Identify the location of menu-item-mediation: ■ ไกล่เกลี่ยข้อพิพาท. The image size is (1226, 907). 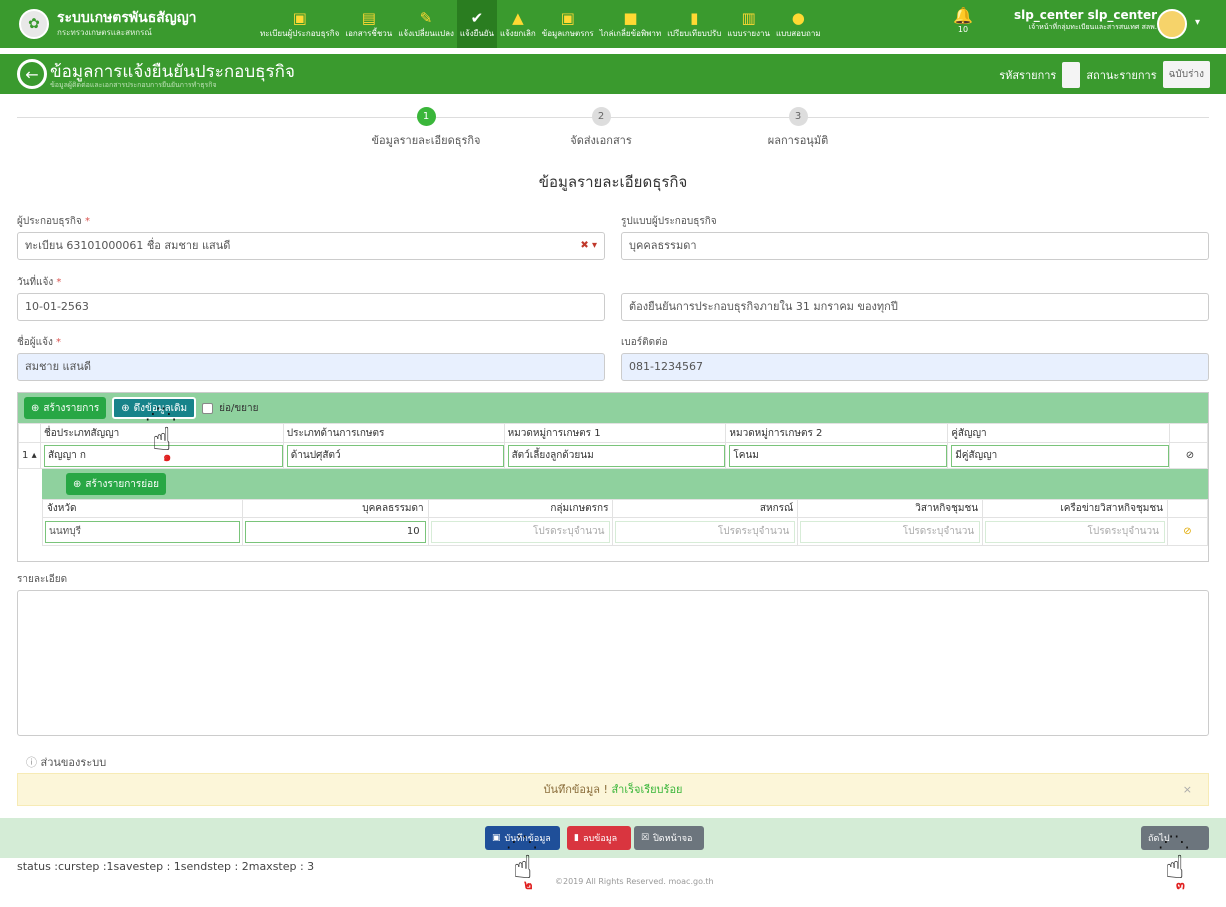
(631, 24).